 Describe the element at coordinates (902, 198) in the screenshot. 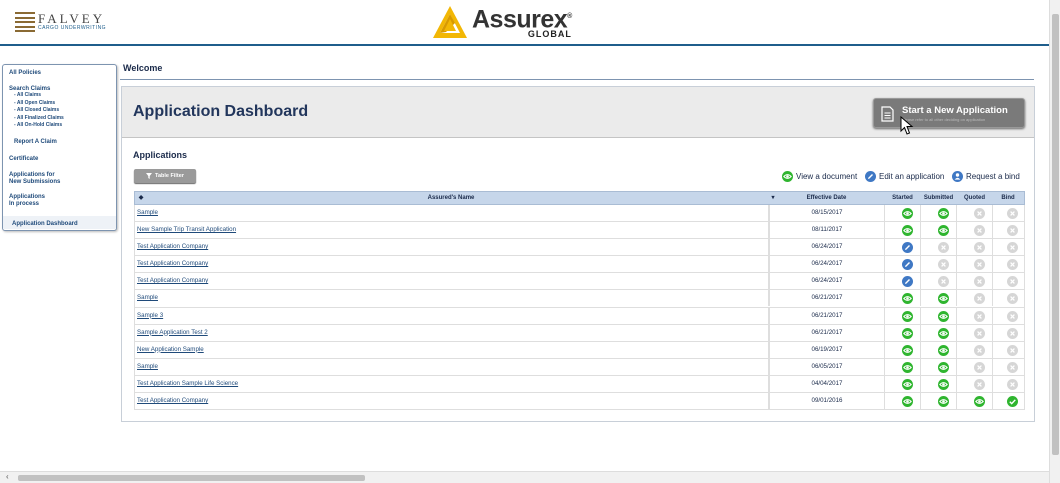

I see `column-started: Started` at that location.